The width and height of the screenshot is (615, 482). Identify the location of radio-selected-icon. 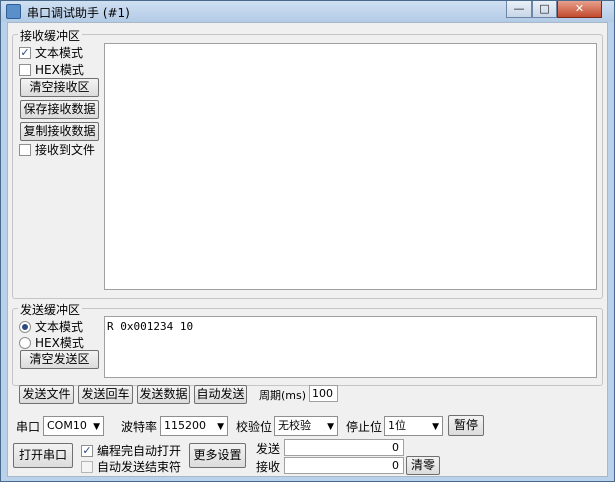
(25, 326).